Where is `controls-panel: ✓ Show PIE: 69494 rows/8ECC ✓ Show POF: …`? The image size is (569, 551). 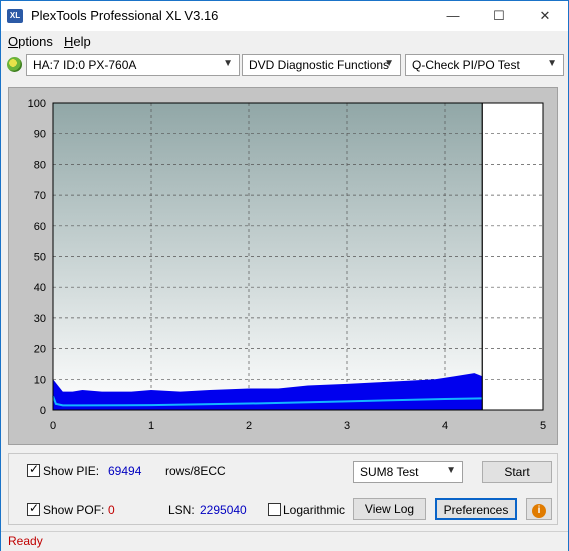
controls-panel: ✓ Show PIE: 69494 rows/8ECC ✓ Show POF: … is located at coordinates (283, 489).